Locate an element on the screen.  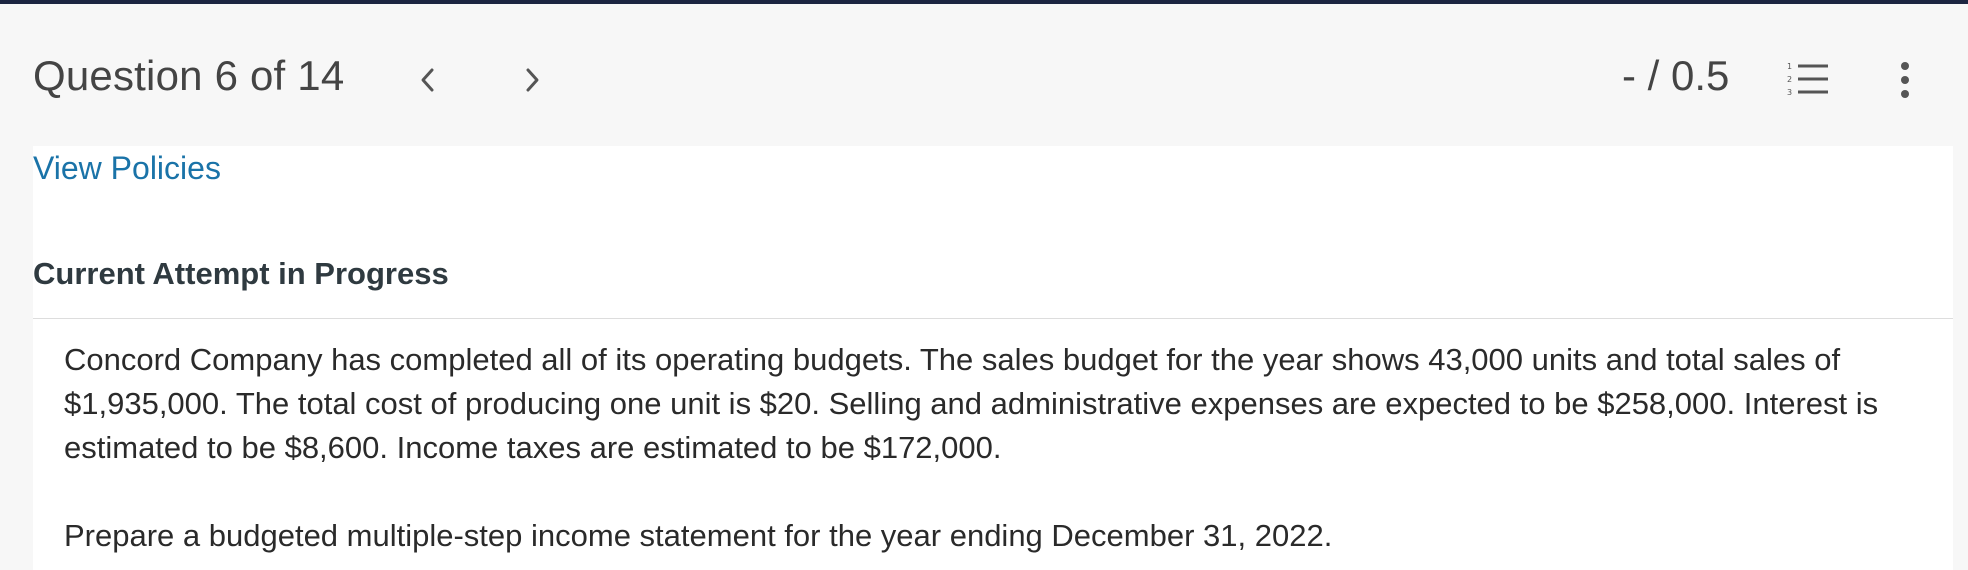
attempt-heading: Current Attempt in Progress is located at coordinates (241, 273).